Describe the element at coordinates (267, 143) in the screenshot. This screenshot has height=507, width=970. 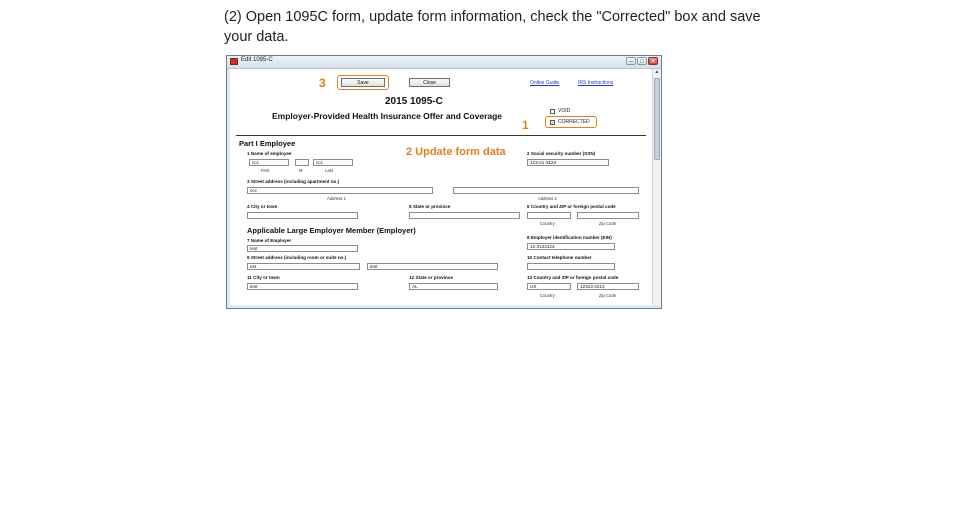
I see `part1-heading: Part I Employee` at that location.